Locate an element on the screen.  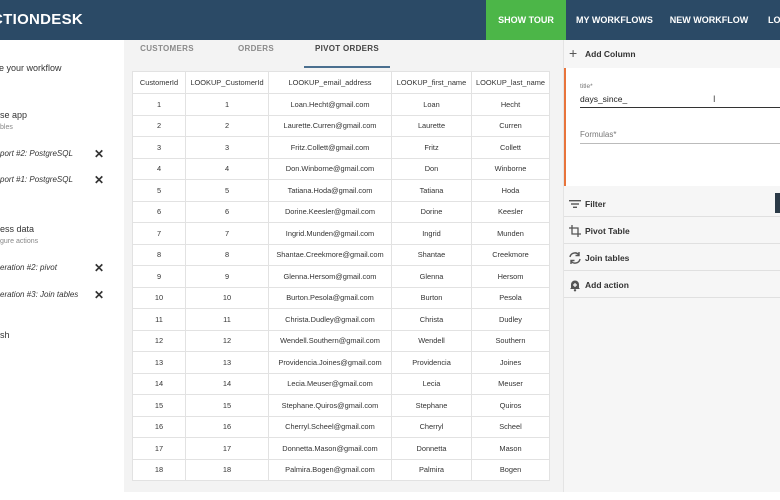
table-row: 9 9 Glenna.Hersom@gmail.com Glenna Hersom is located at coordinates (341, 276).